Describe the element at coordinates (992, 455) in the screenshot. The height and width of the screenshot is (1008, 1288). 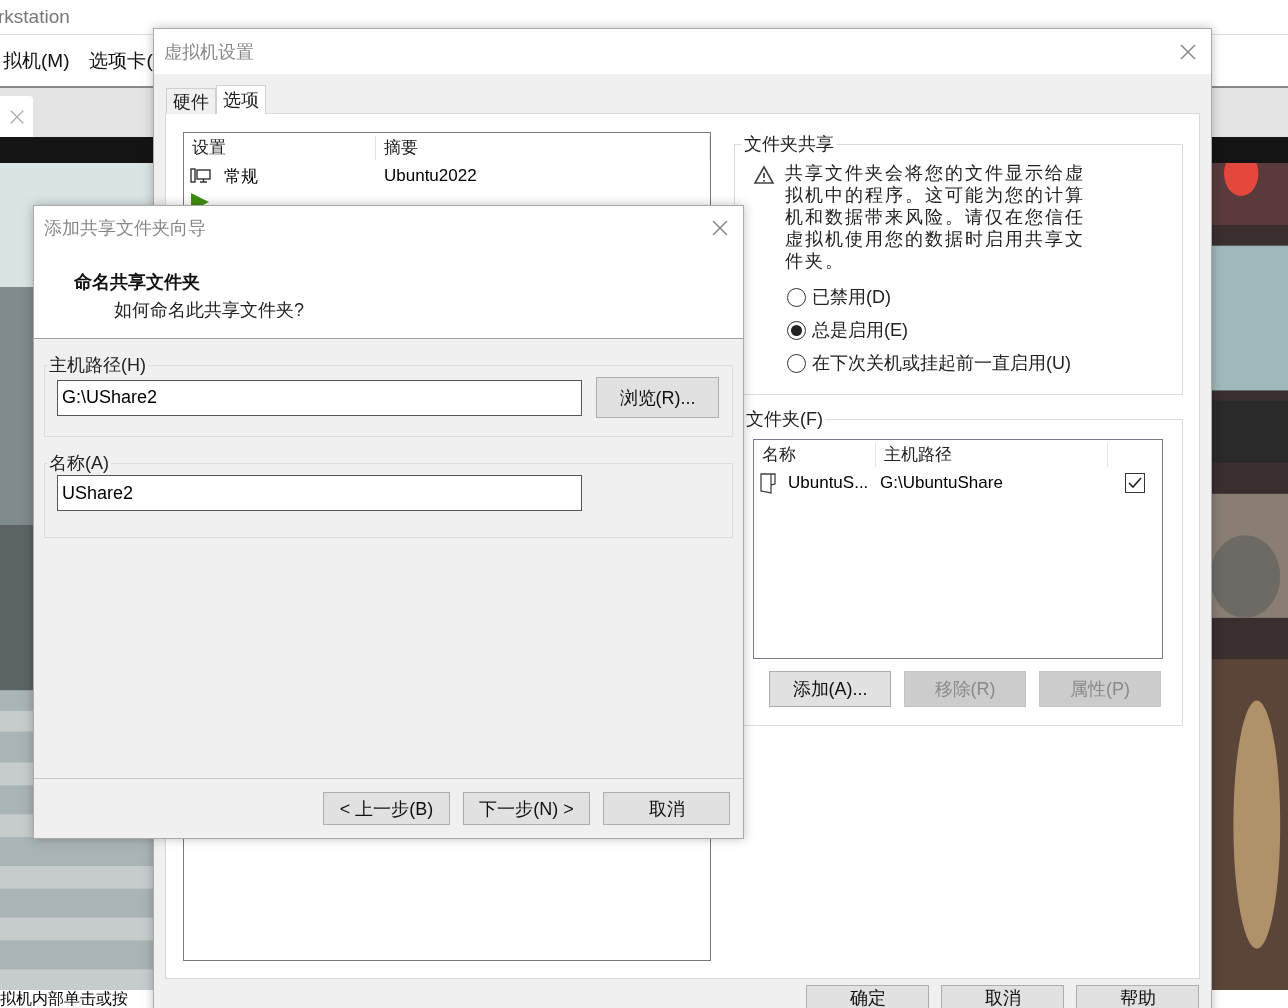
I see `column-header: 主机路径` at that location.